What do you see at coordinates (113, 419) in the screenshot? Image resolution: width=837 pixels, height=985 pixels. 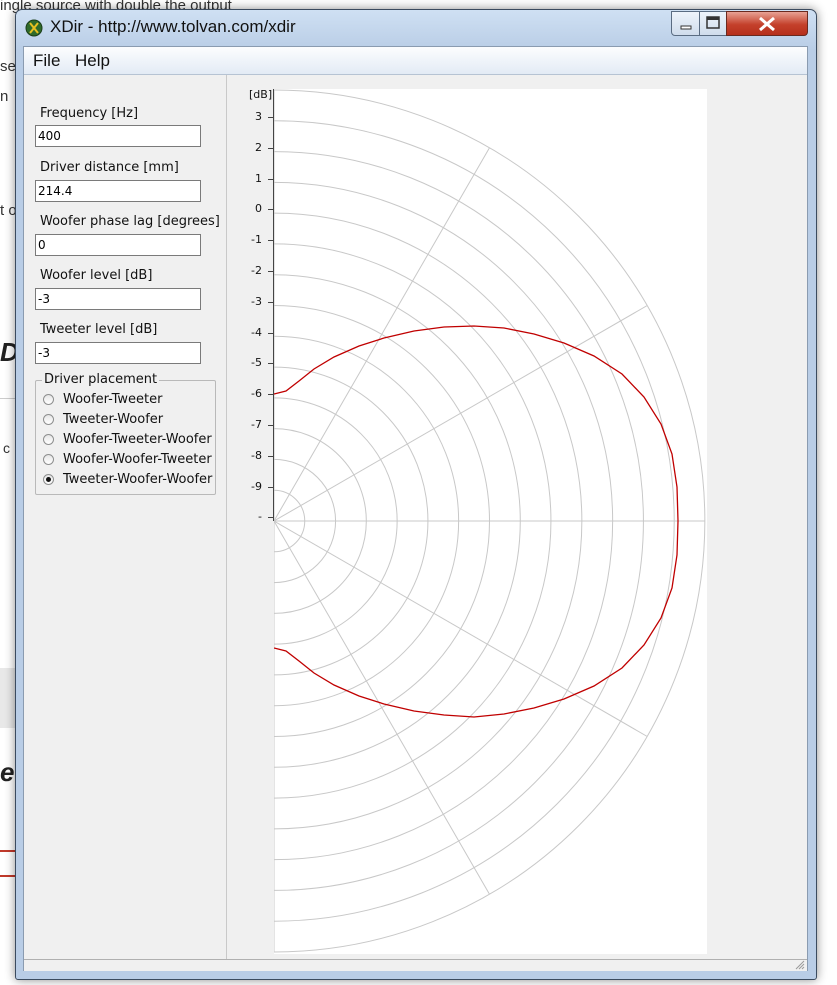 I see `radio-label: Tweeter-Woofer` at bounding box center [113, 419].